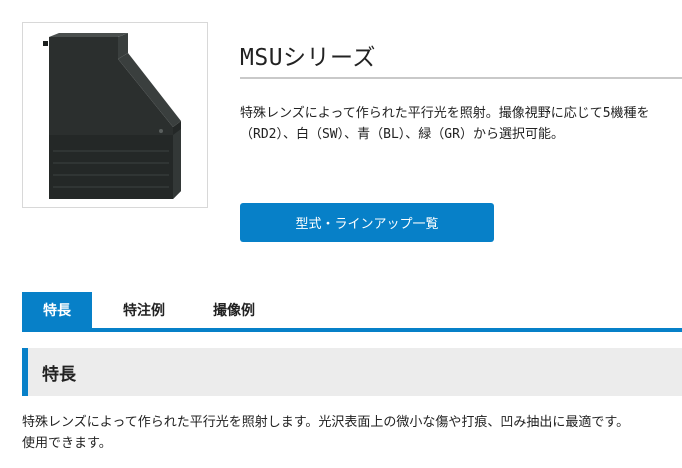 The image size is (682, 468). Describe the element at coordinates (59, 374) in the screenshot. I see `section-heading: 特長` at that location.